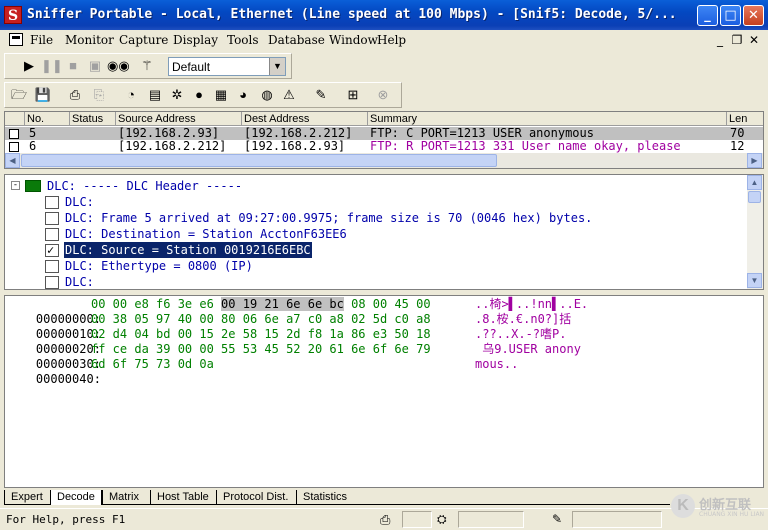  Describe the element at coordinates (754, 160) in the screenshot. I see `scroll-right-icon: ▶` at that location.